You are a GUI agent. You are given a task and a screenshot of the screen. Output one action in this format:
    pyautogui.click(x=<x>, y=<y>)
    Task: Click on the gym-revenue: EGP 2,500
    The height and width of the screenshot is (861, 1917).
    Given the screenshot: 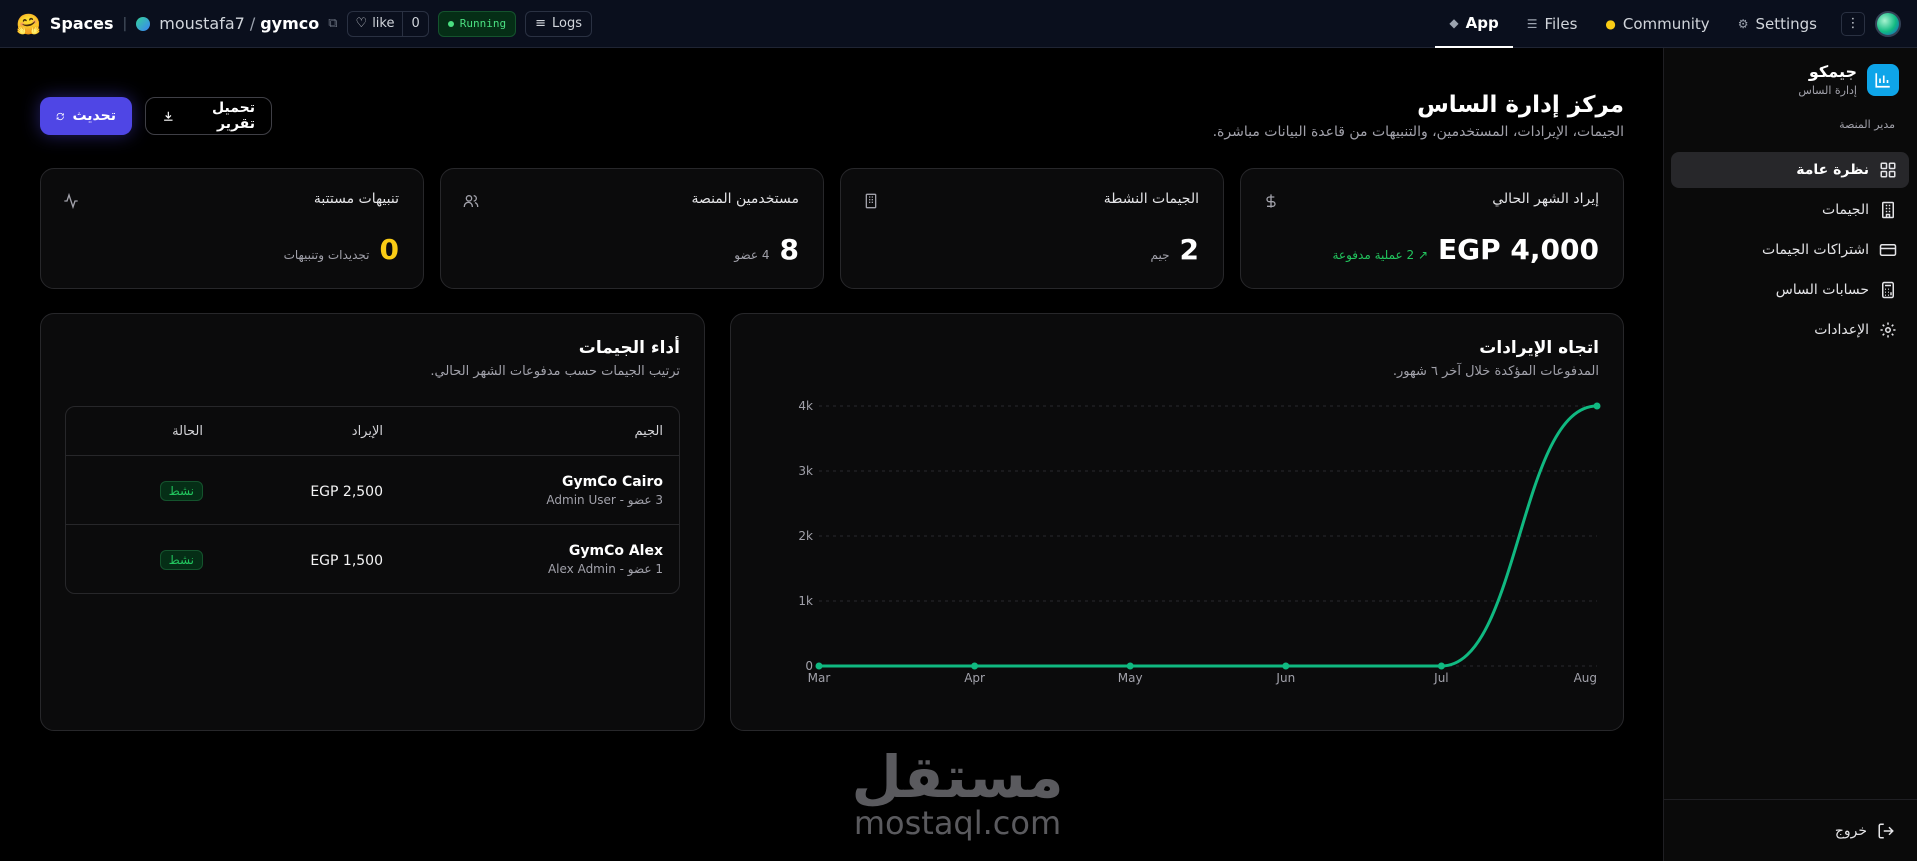 What is the action you would take?
    pyautogui.click(x=346, y=491)
    